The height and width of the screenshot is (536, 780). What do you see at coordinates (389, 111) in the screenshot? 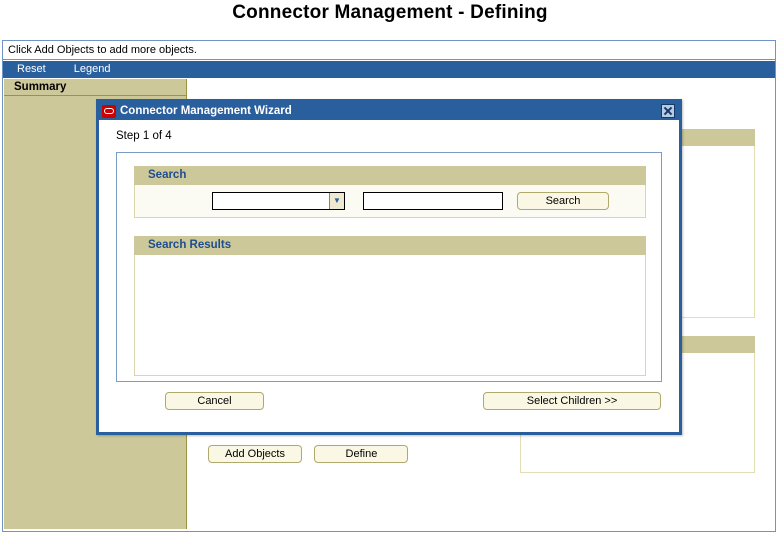
I see `dialog-titlebar: Connector Management Wizard` at bounding box center [389, 111].